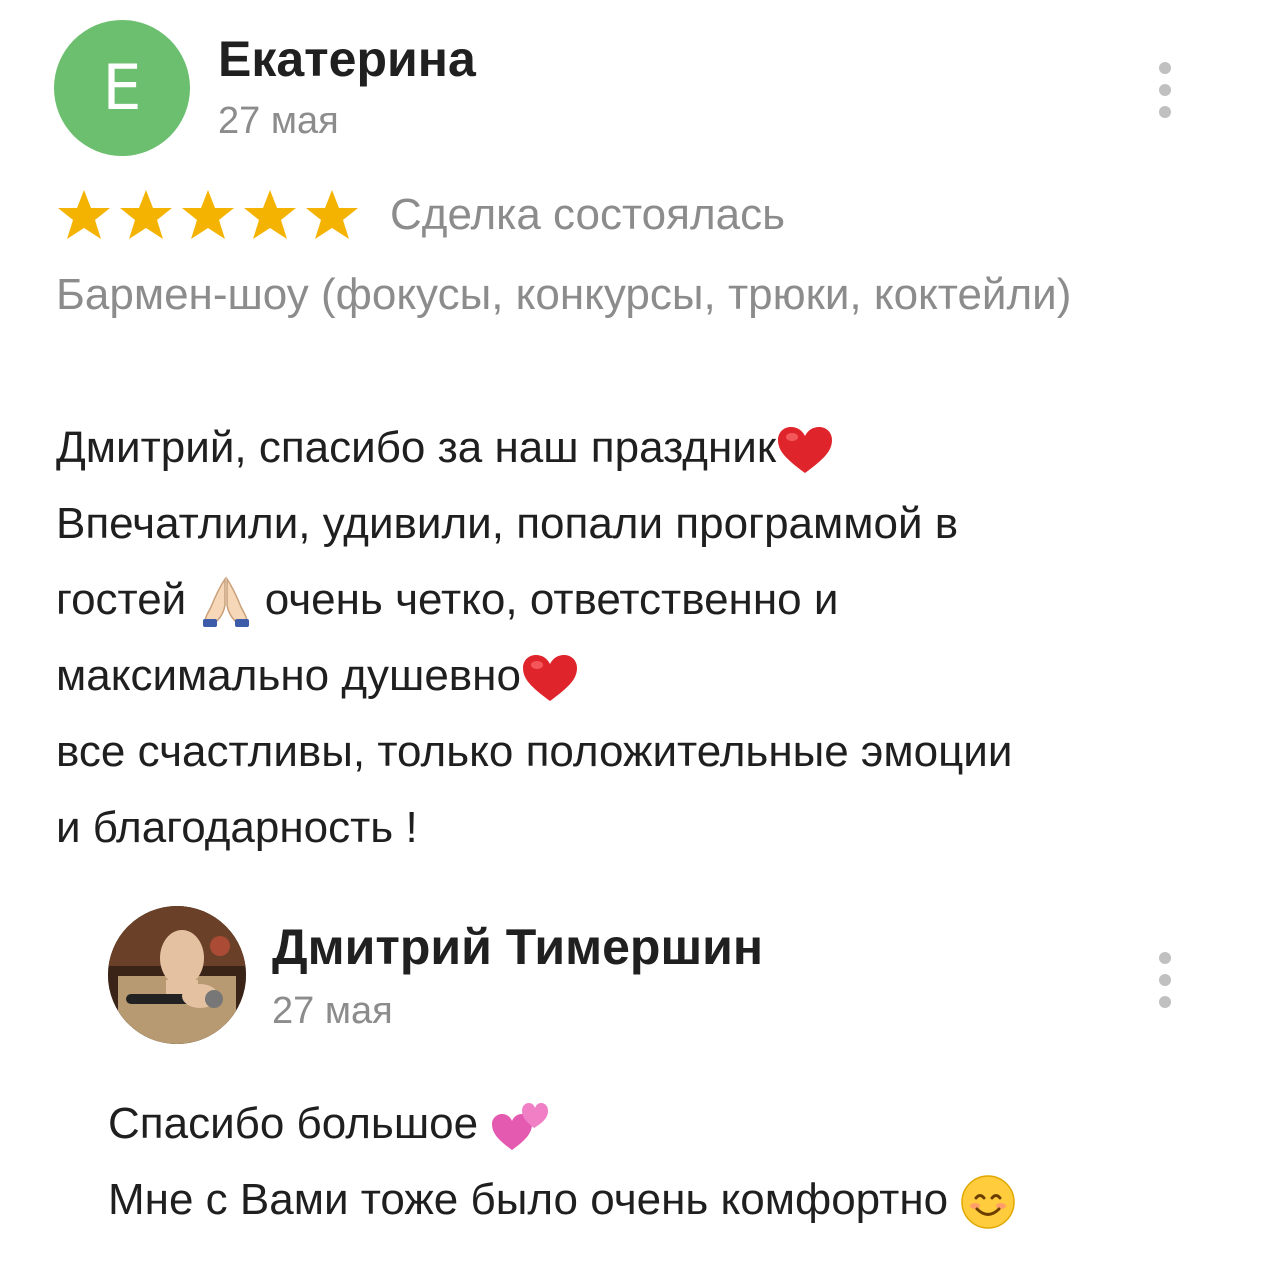 The height and width of the screenshot is (1280, 1280). Describe the element at coordinates (237, 827) in the screenshot. I see `review-line: и благодарность !` at that location.